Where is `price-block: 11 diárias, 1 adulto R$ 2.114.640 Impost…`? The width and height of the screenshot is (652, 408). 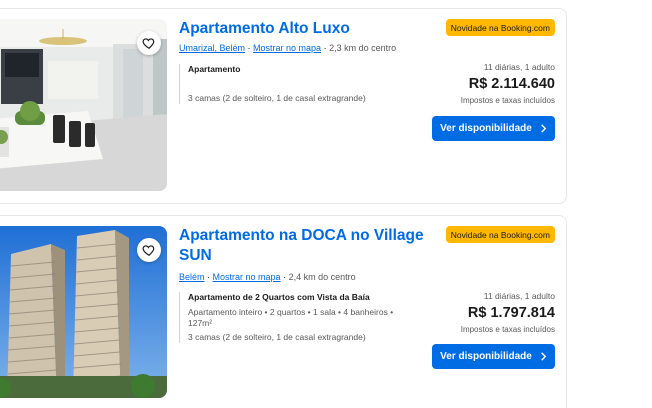 price-block: 11 diárias, 1 adulto R$ 2.114.640 Impost… is located at coordinates (508, 83).